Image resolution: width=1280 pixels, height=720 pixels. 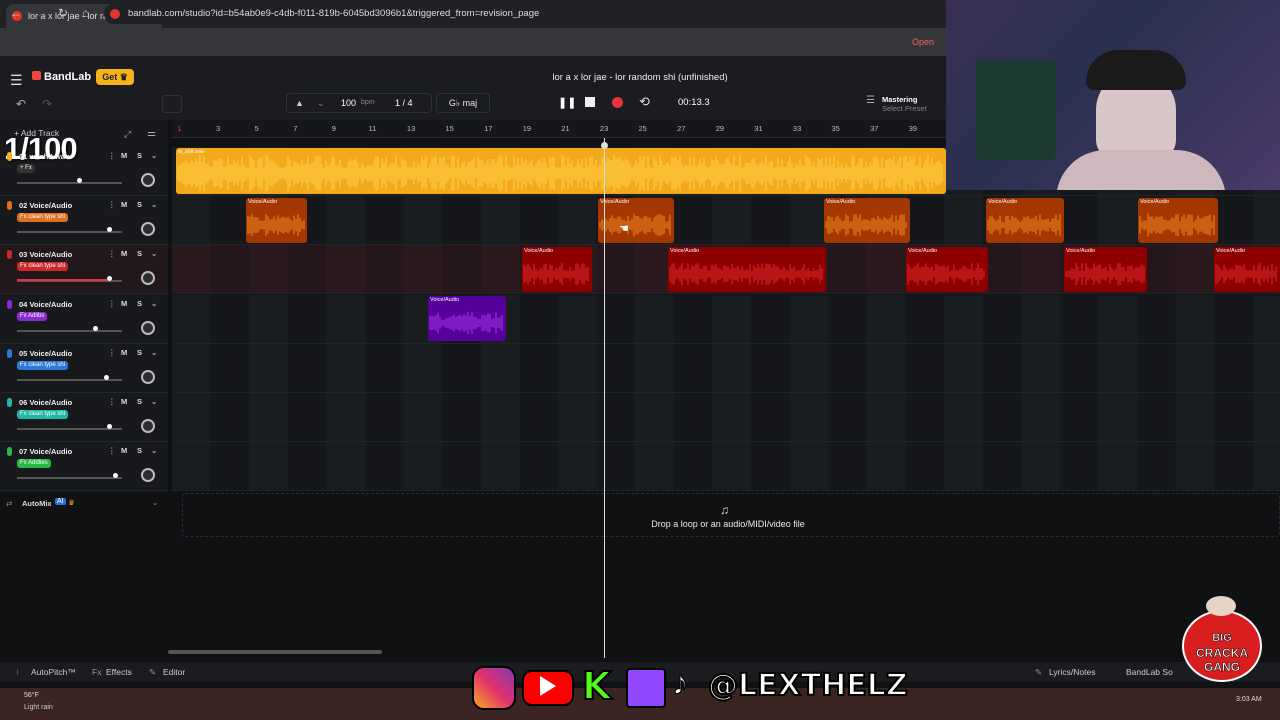 What do you see at coordinates (84, 504) in the screenshot?
I see `automix-row: ⇄ AutoMix AI ♛ ⌄` at bounding box center [84, 504].